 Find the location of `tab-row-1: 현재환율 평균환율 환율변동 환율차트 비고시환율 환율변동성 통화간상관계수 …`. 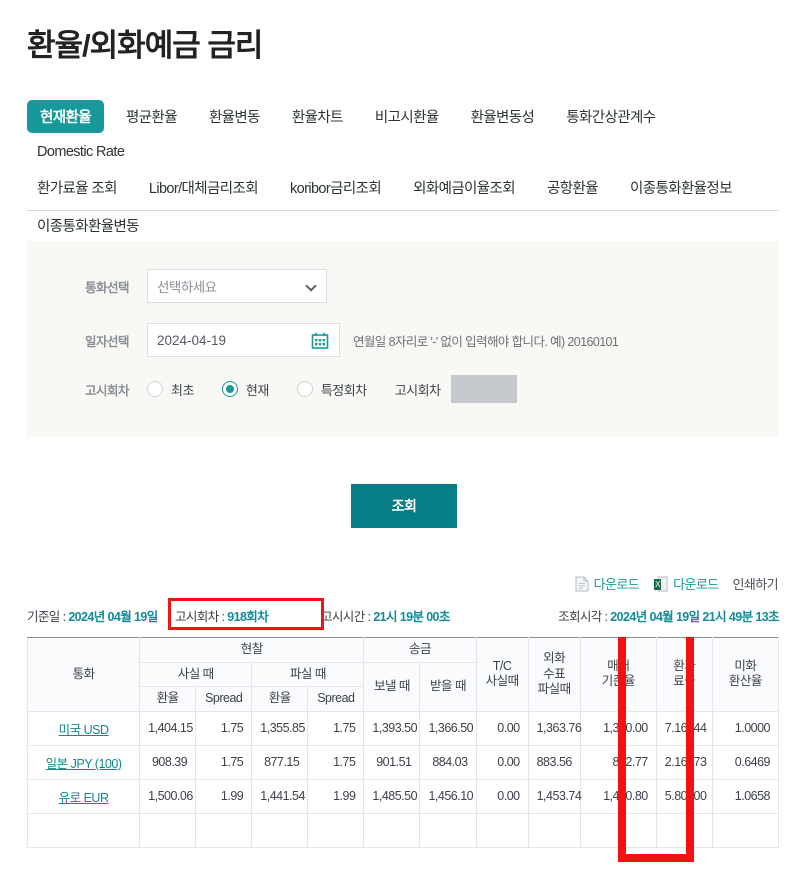

tab-row-1: 현재환율 평균환율 환율변동 환율차트 비고시환율 환율변동성 통화간상관계수 … is located at coordinates (403, 135).